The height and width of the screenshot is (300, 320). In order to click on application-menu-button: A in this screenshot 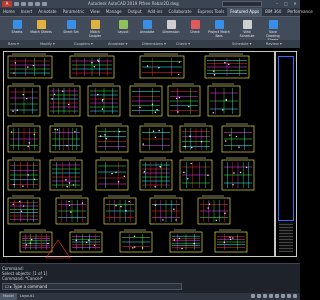, I will do `click(7, 4)`.